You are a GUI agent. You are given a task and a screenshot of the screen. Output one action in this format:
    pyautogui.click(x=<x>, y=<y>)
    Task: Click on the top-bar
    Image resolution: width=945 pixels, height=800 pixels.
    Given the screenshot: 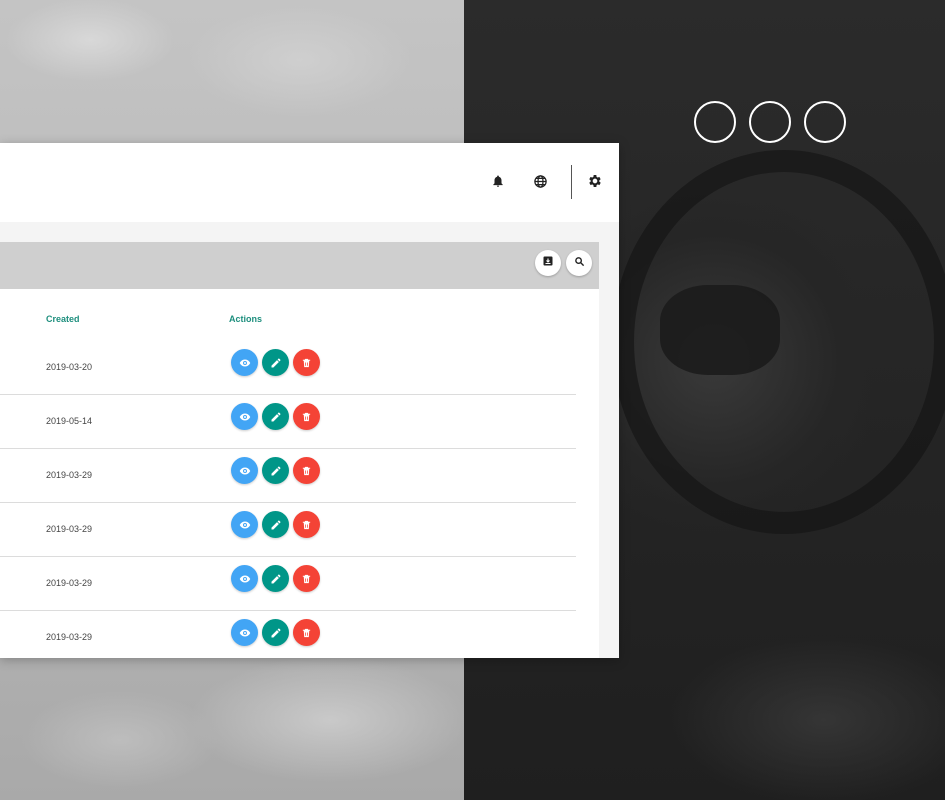 What is the action you would take?
    pyautogui.click(x=309, y=182)
    